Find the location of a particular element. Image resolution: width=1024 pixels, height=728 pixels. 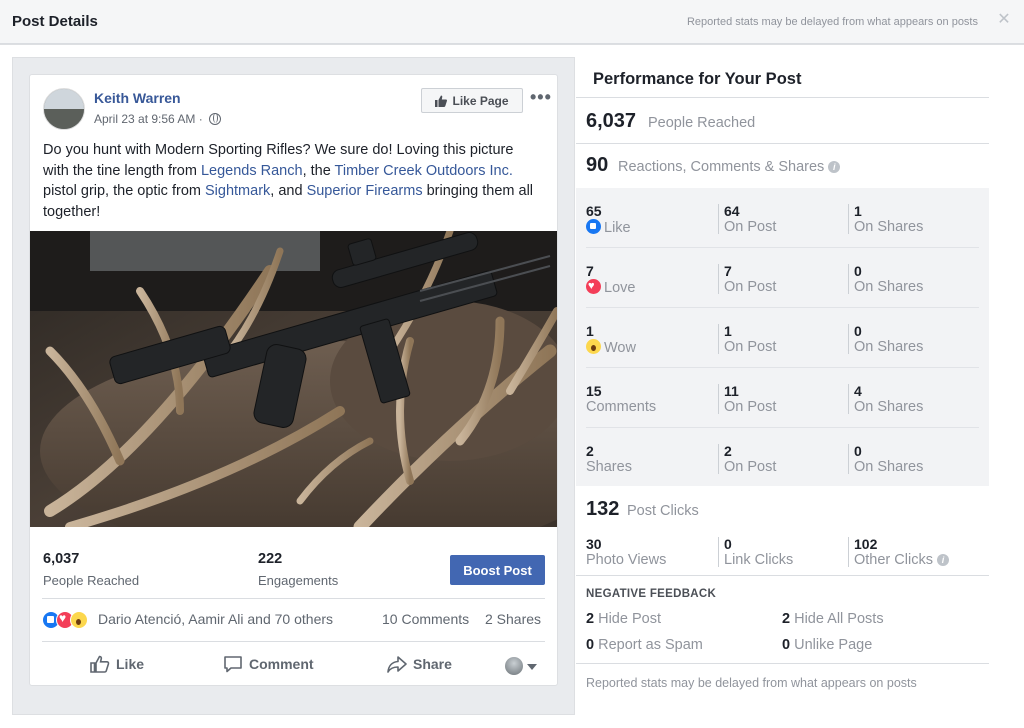

wow-on-shares: 0 On Shares is located at coordinates (888, 339).